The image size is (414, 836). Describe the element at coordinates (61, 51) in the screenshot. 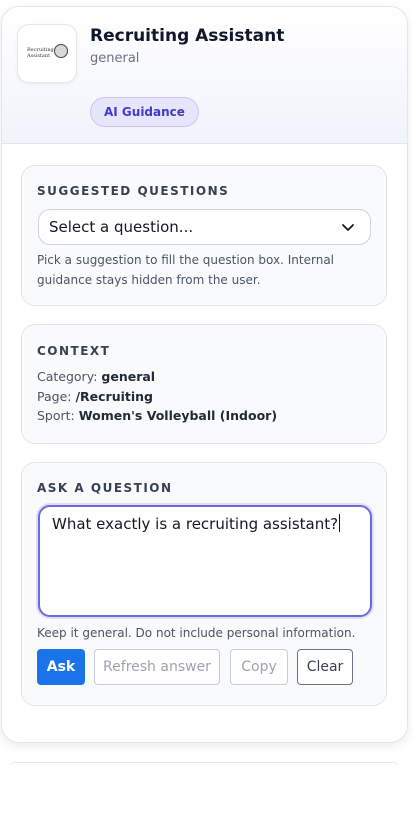

I see `seal-logo-icon` at that location.